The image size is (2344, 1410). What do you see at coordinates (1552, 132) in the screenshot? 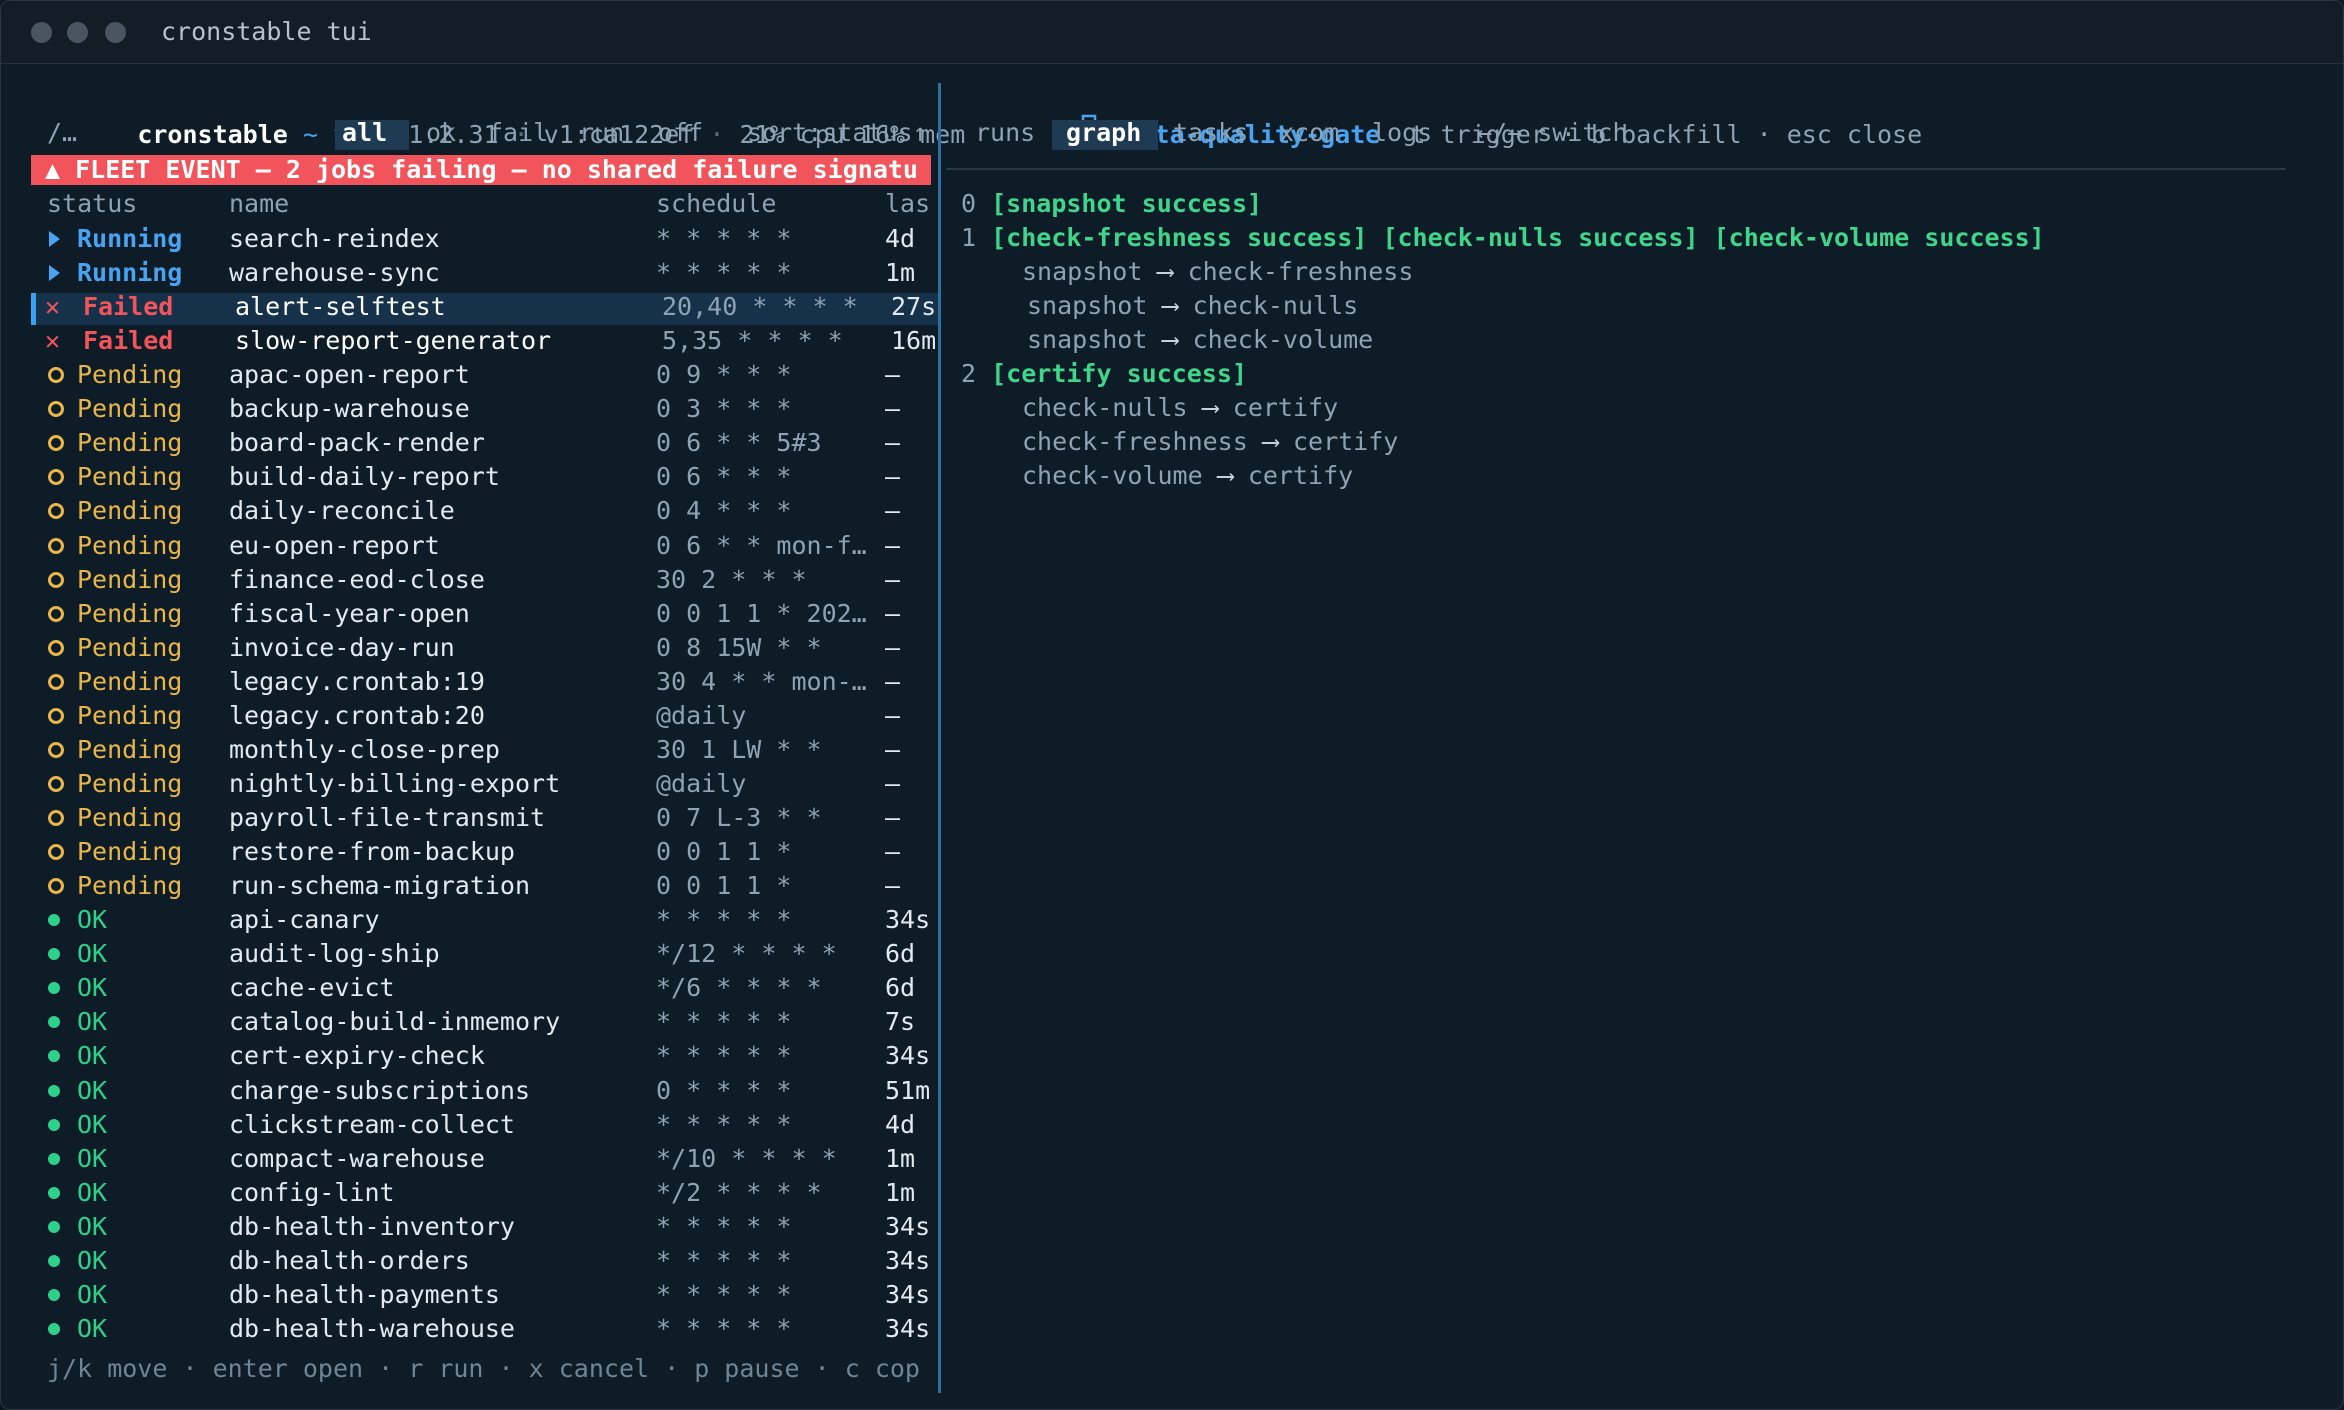
I see `switch-hint: ←/→ switch` at bounding box center [1552, 132].